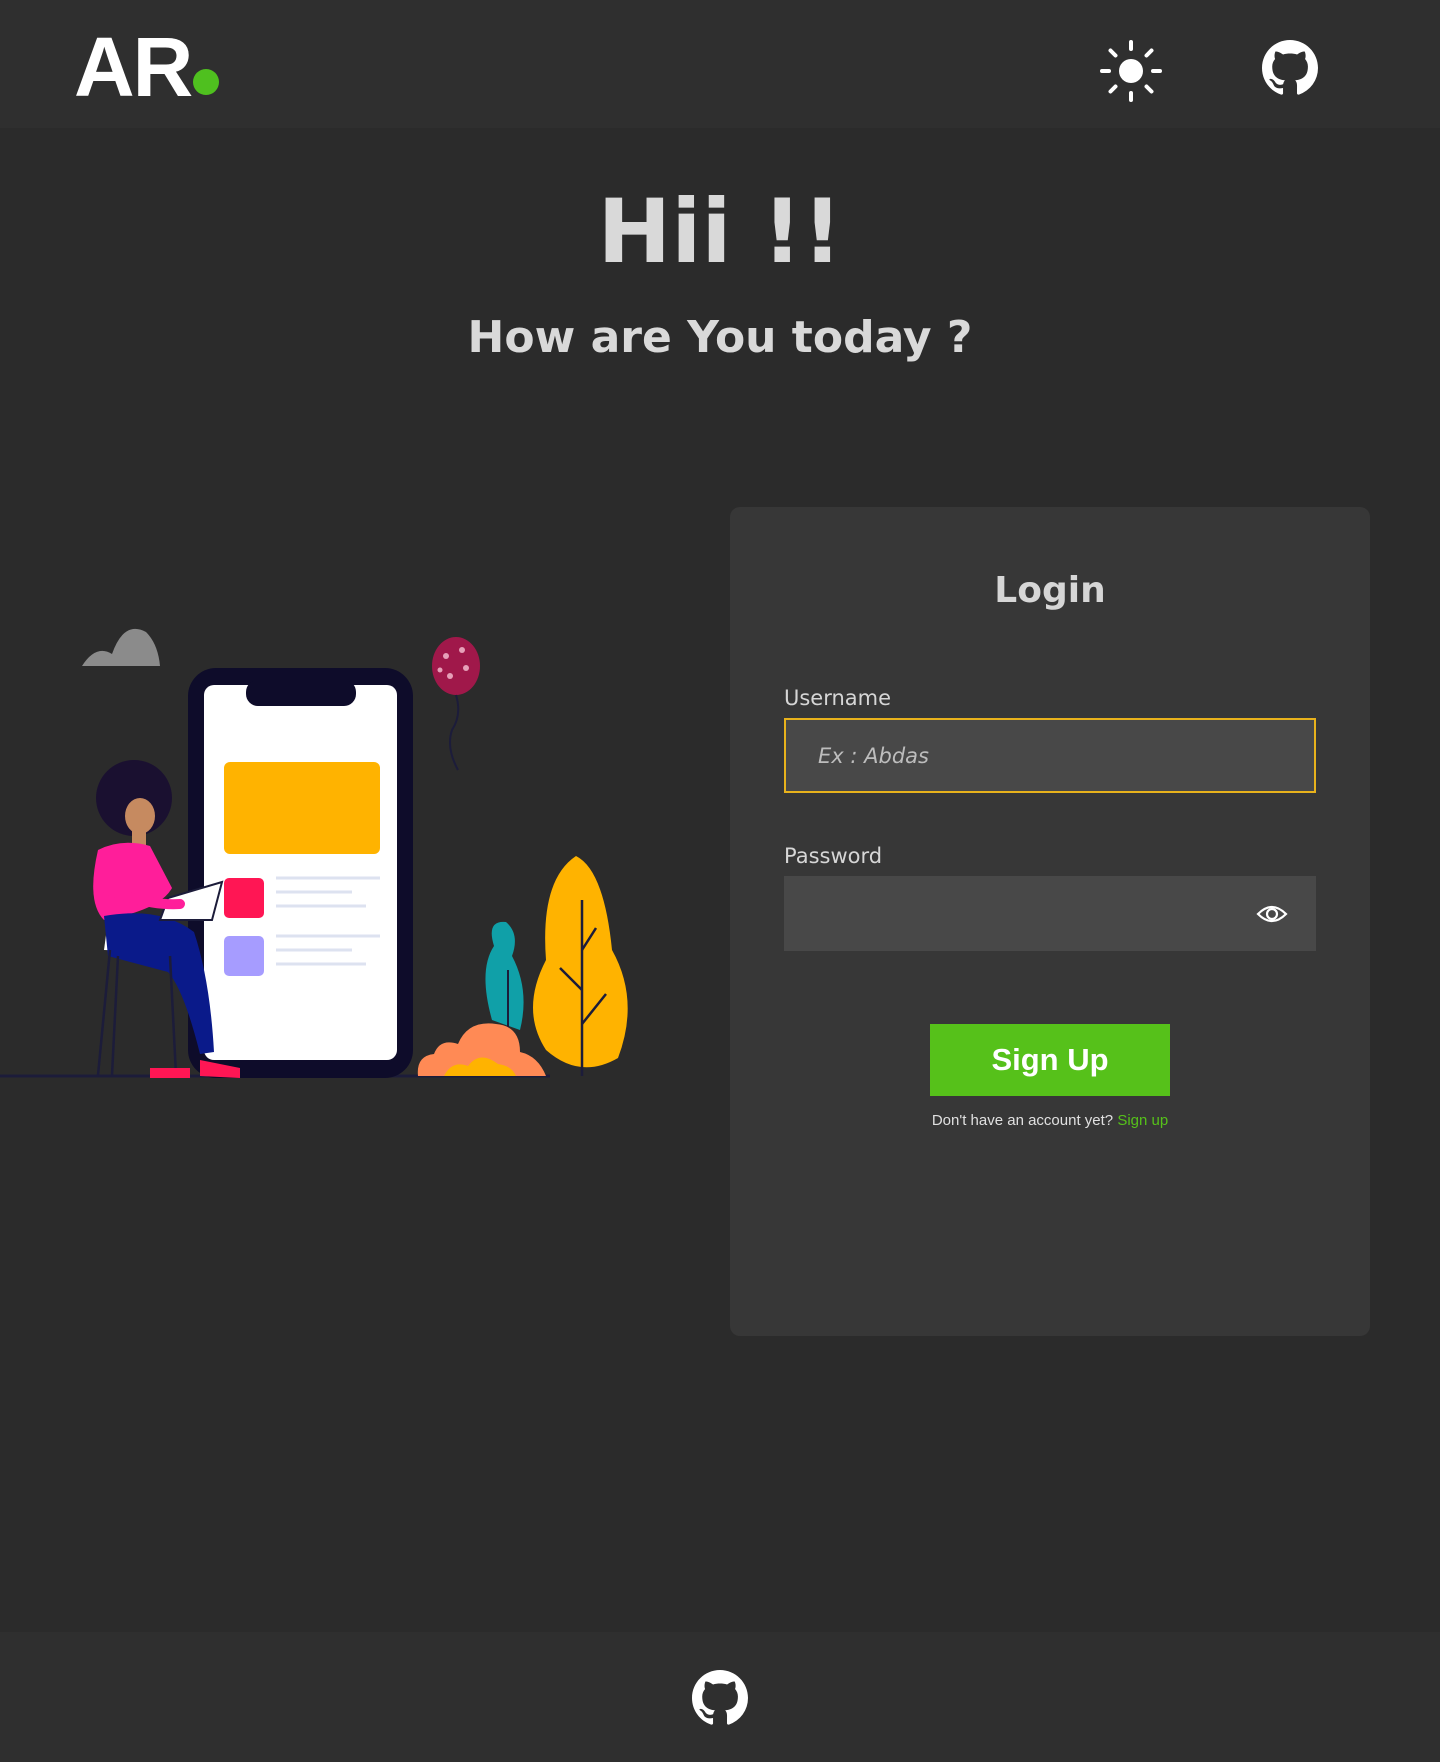 The width and height of the screenshot is (1440, 1762). Describe the element at coordinates (1272, 914) in the screenshot. I see `eye-icon` at that location.